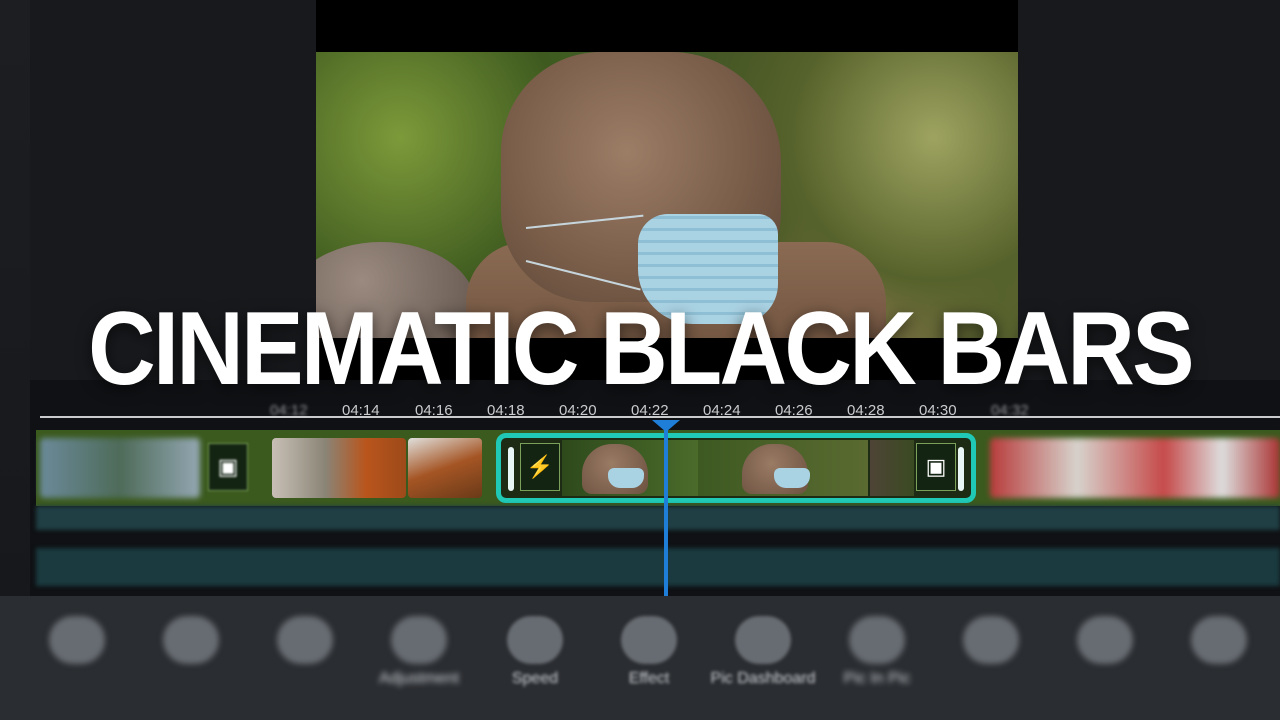  I want to click on toolbar-item-pic-in-pic: Pic In Pic, so click(877, 664).